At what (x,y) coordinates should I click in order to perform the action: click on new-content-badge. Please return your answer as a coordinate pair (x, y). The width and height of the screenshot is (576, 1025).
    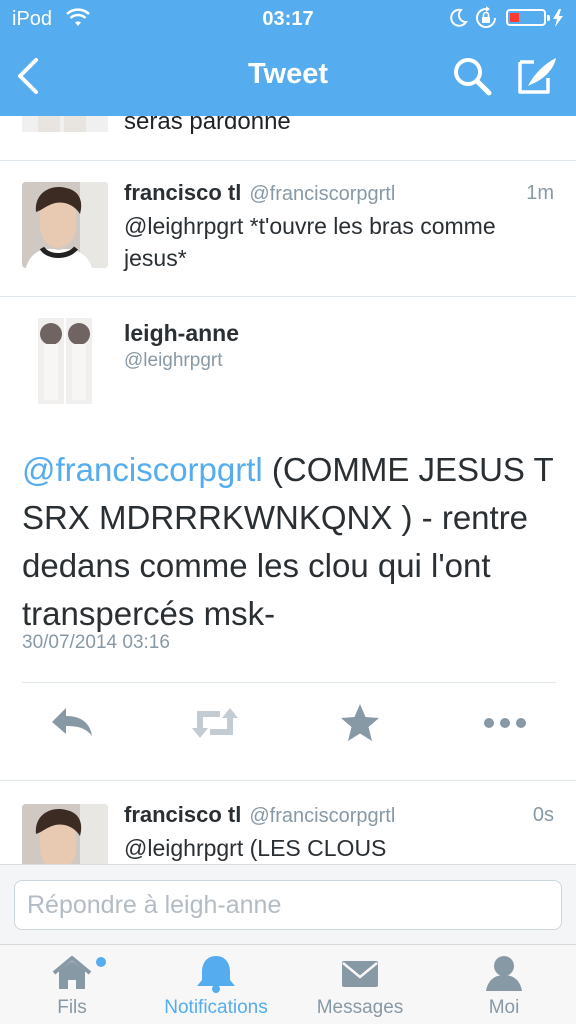
    Looking at the image, I should click on (101, 962).